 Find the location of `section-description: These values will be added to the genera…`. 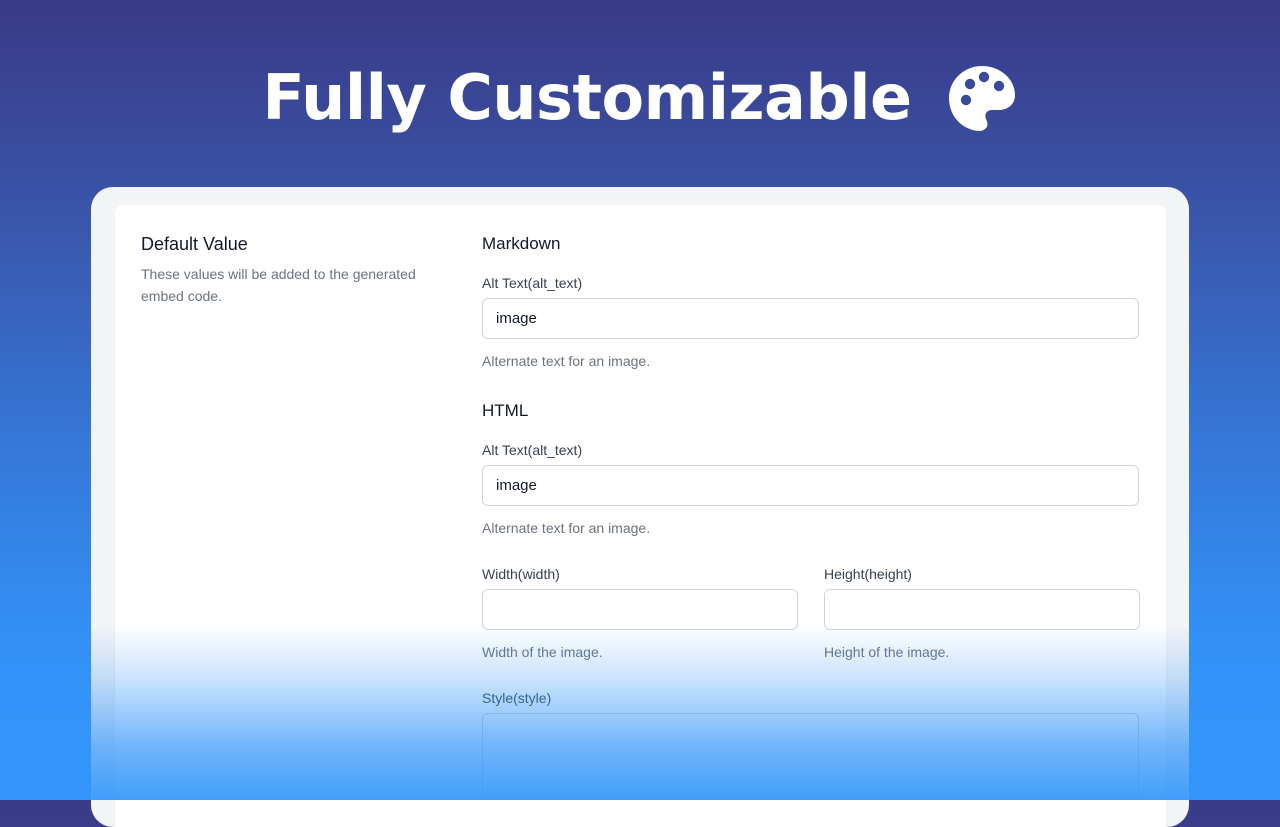

section-description: These values will be added to the genera… is located at coordinates (278, 285).